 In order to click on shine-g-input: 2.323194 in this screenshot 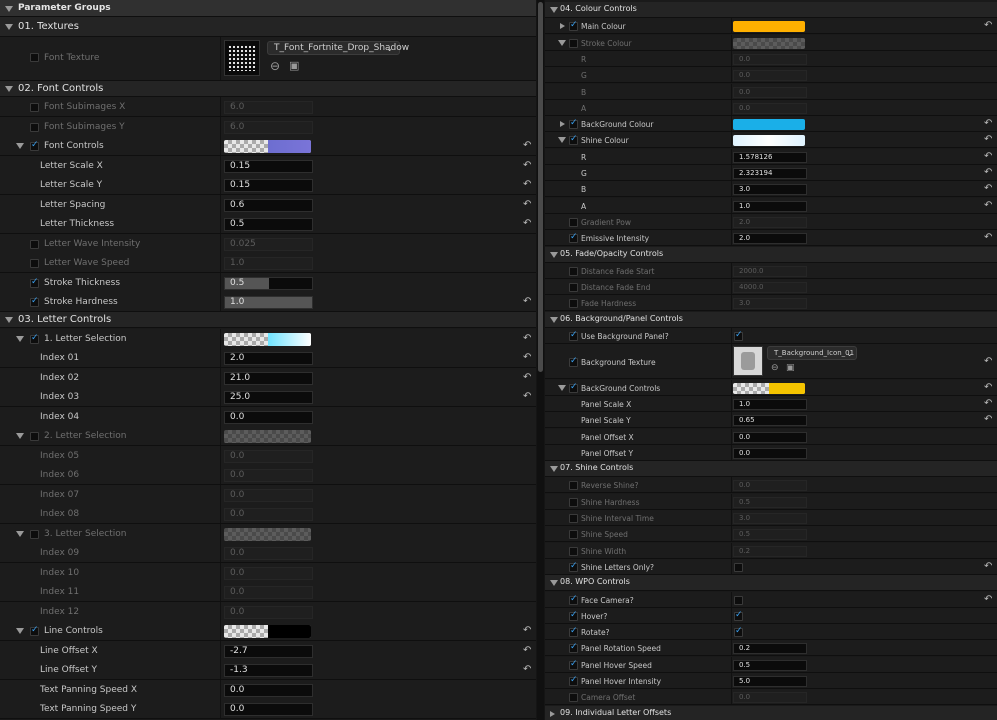, I will do `click(770, 173)`.